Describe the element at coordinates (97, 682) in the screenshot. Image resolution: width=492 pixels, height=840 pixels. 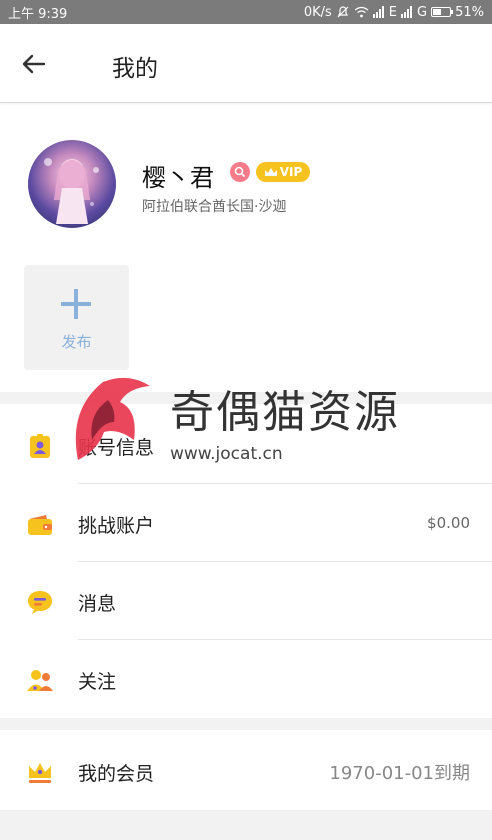
I see `follow-label: 关注` at that location.